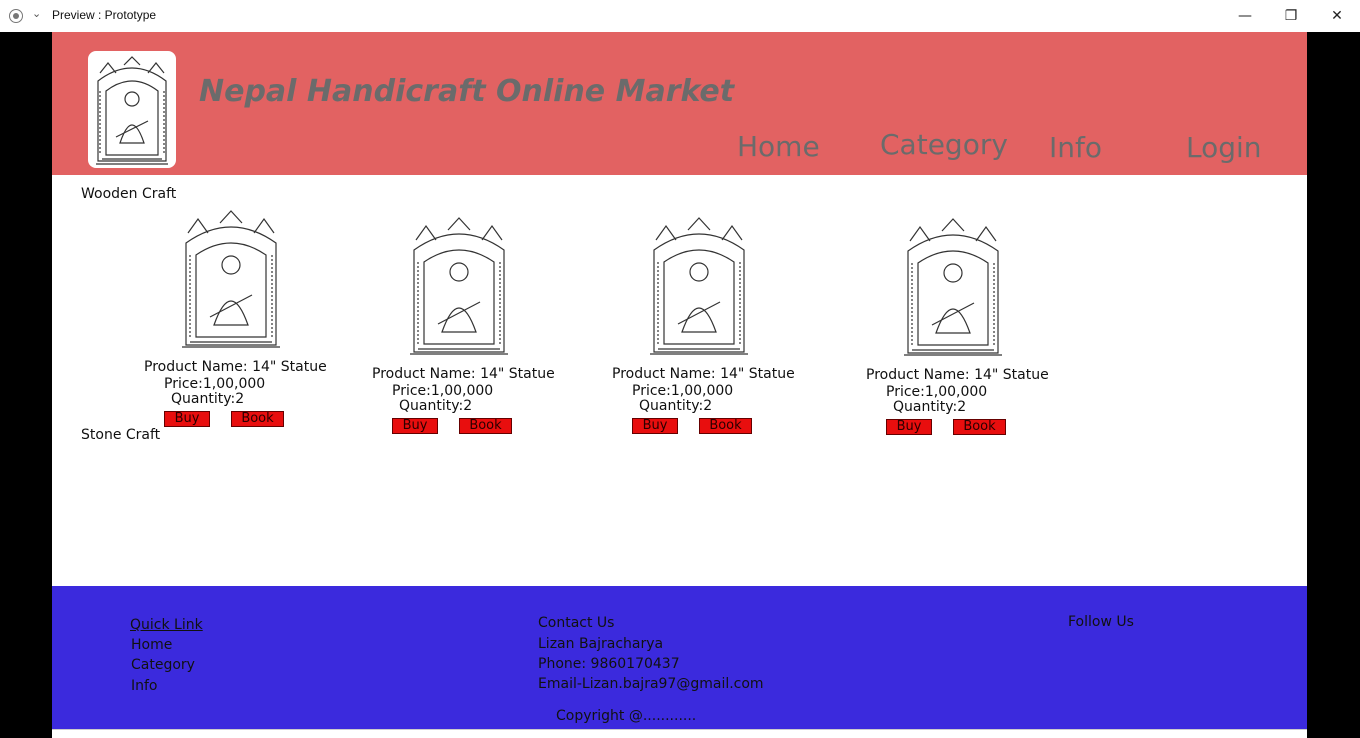 This screenshot has height=738, width=1360. Describe the element at coordinates (1101, 622) in the screenshot. I see `follow-us-heading: Follow Us` at that location.